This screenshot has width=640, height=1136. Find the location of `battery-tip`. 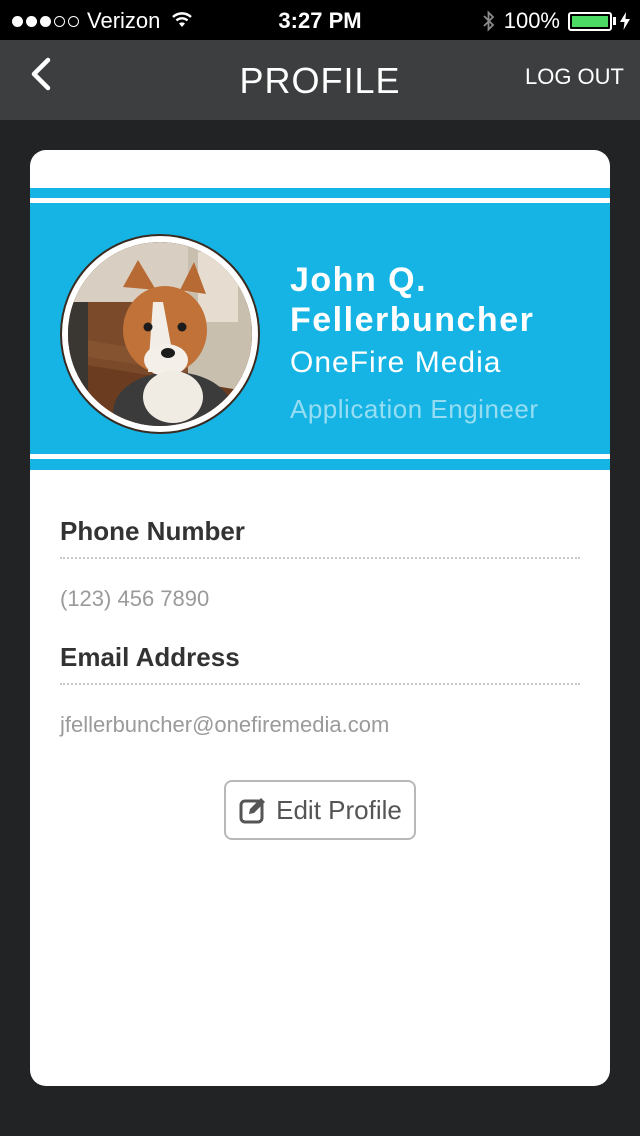

battery-tip is located at coordinates (614, 21).